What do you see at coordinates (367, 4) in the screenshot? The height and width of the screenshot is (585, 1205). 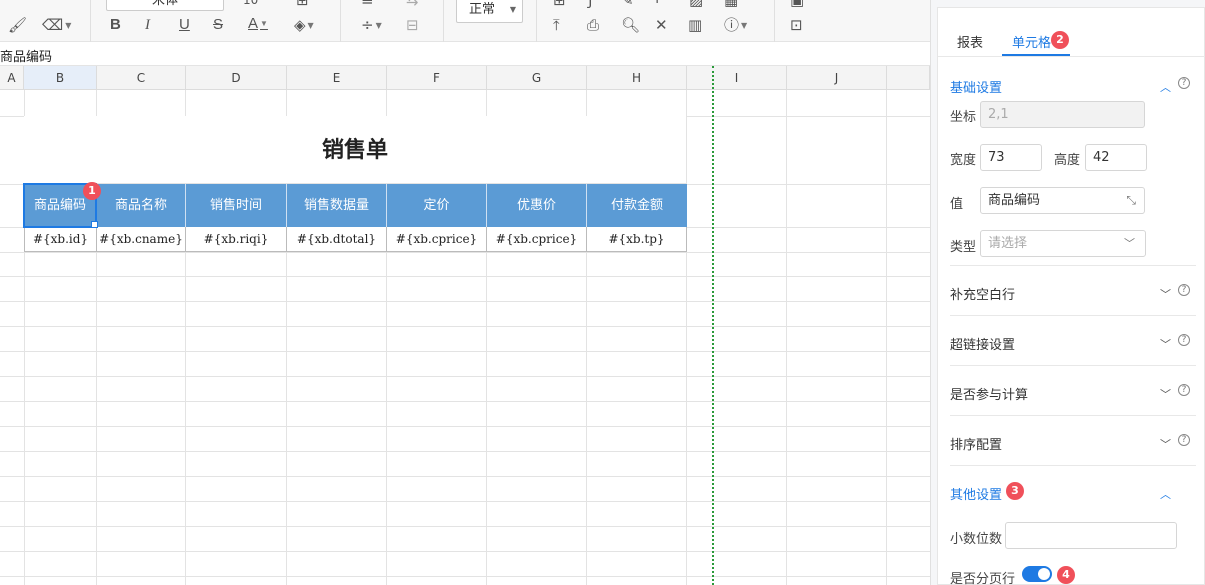 I see `align-icon: ≡` at bounding box center [367, 4].